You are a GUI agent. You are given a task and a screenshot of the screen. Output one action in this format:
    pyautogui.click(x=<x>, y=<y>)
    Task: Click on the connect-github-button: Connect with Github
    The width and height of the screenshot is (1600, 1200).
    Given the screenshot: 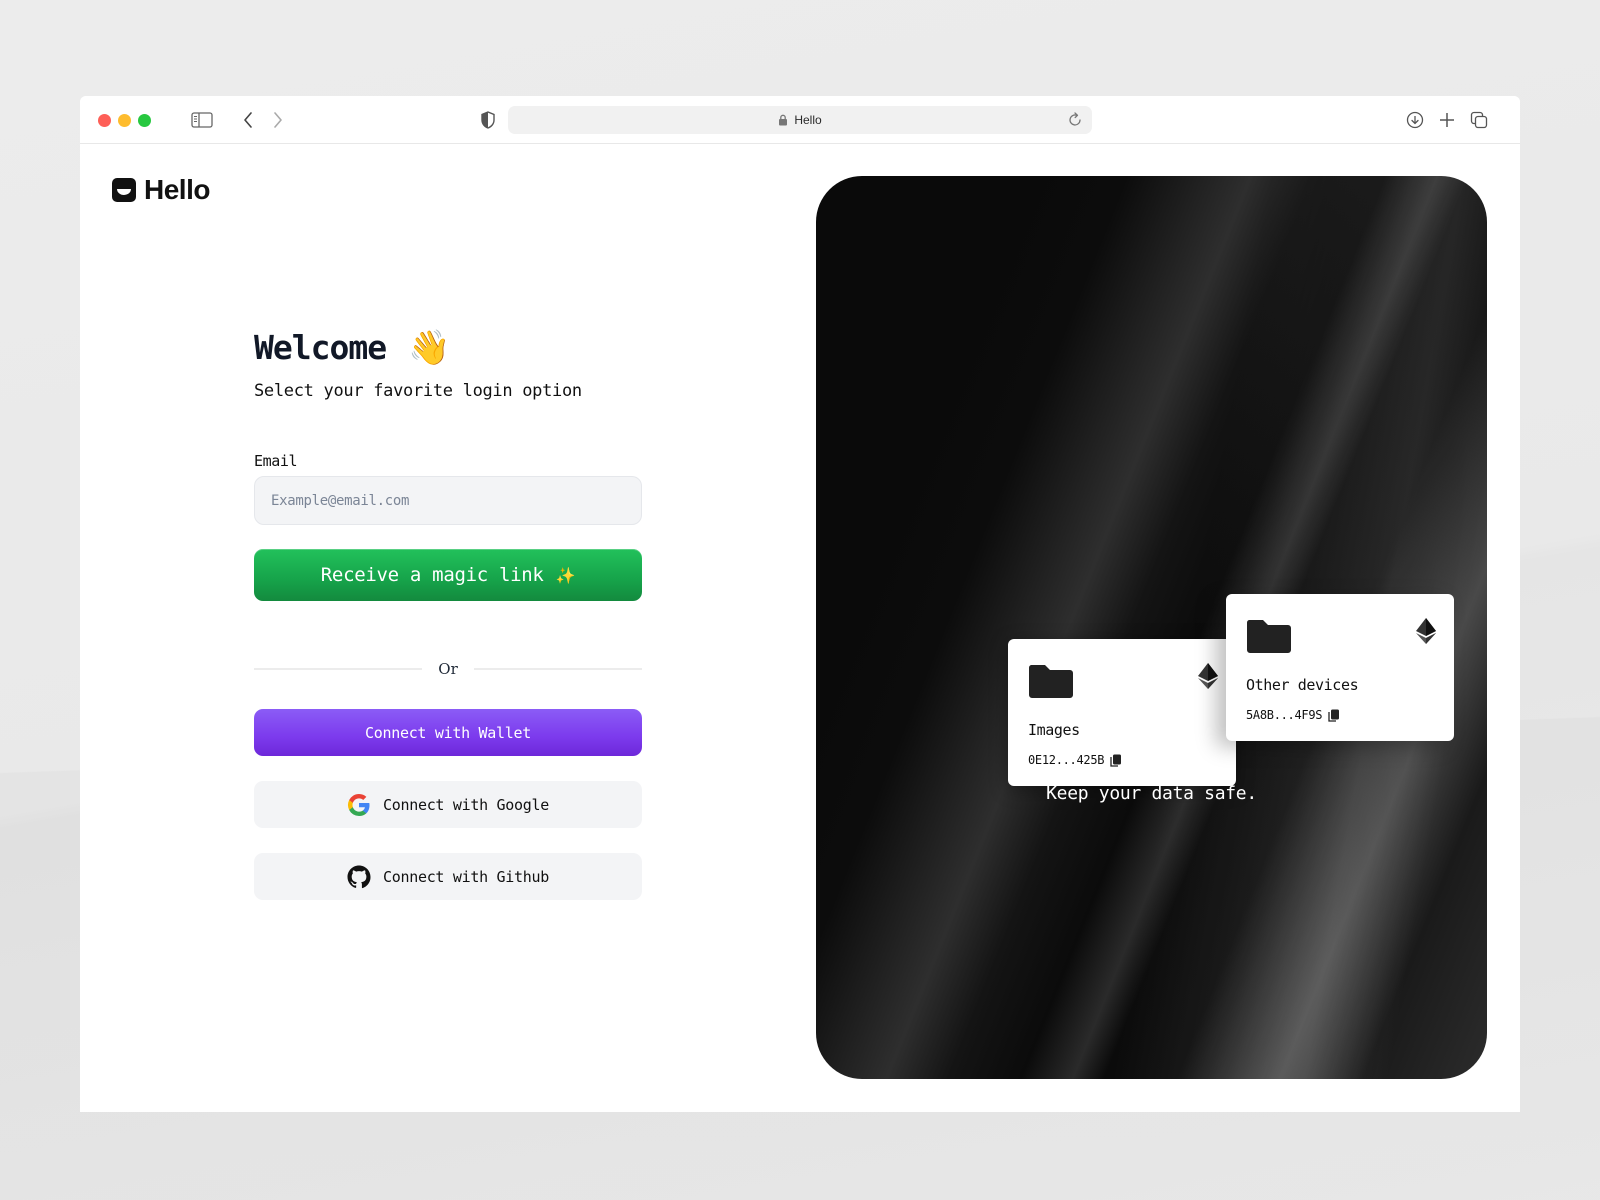 What is the action you would take?
    pyautogui.click(x=448, y=876)
    